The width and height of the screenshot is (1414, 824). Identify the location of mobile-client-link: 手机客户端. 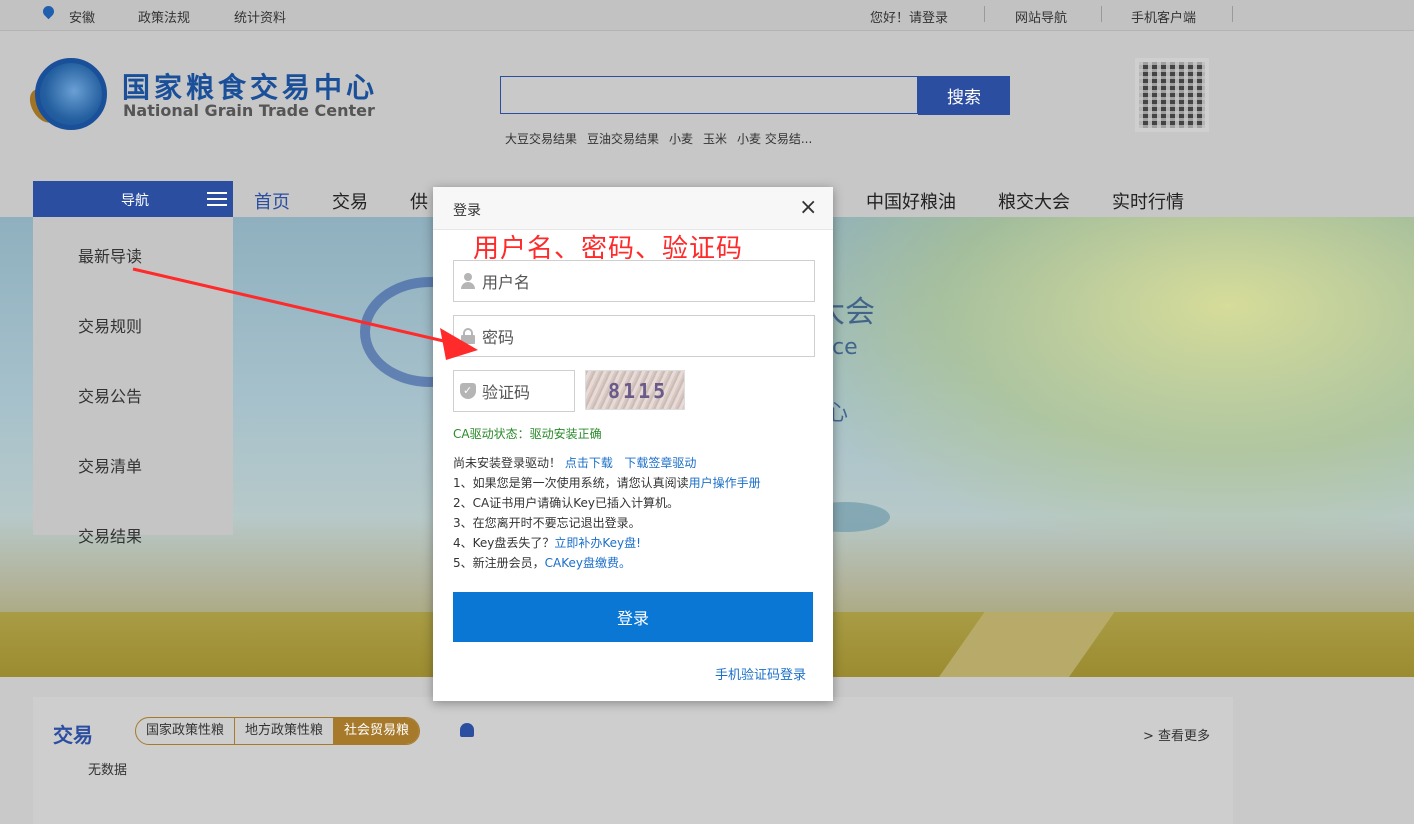
(1163, 16).